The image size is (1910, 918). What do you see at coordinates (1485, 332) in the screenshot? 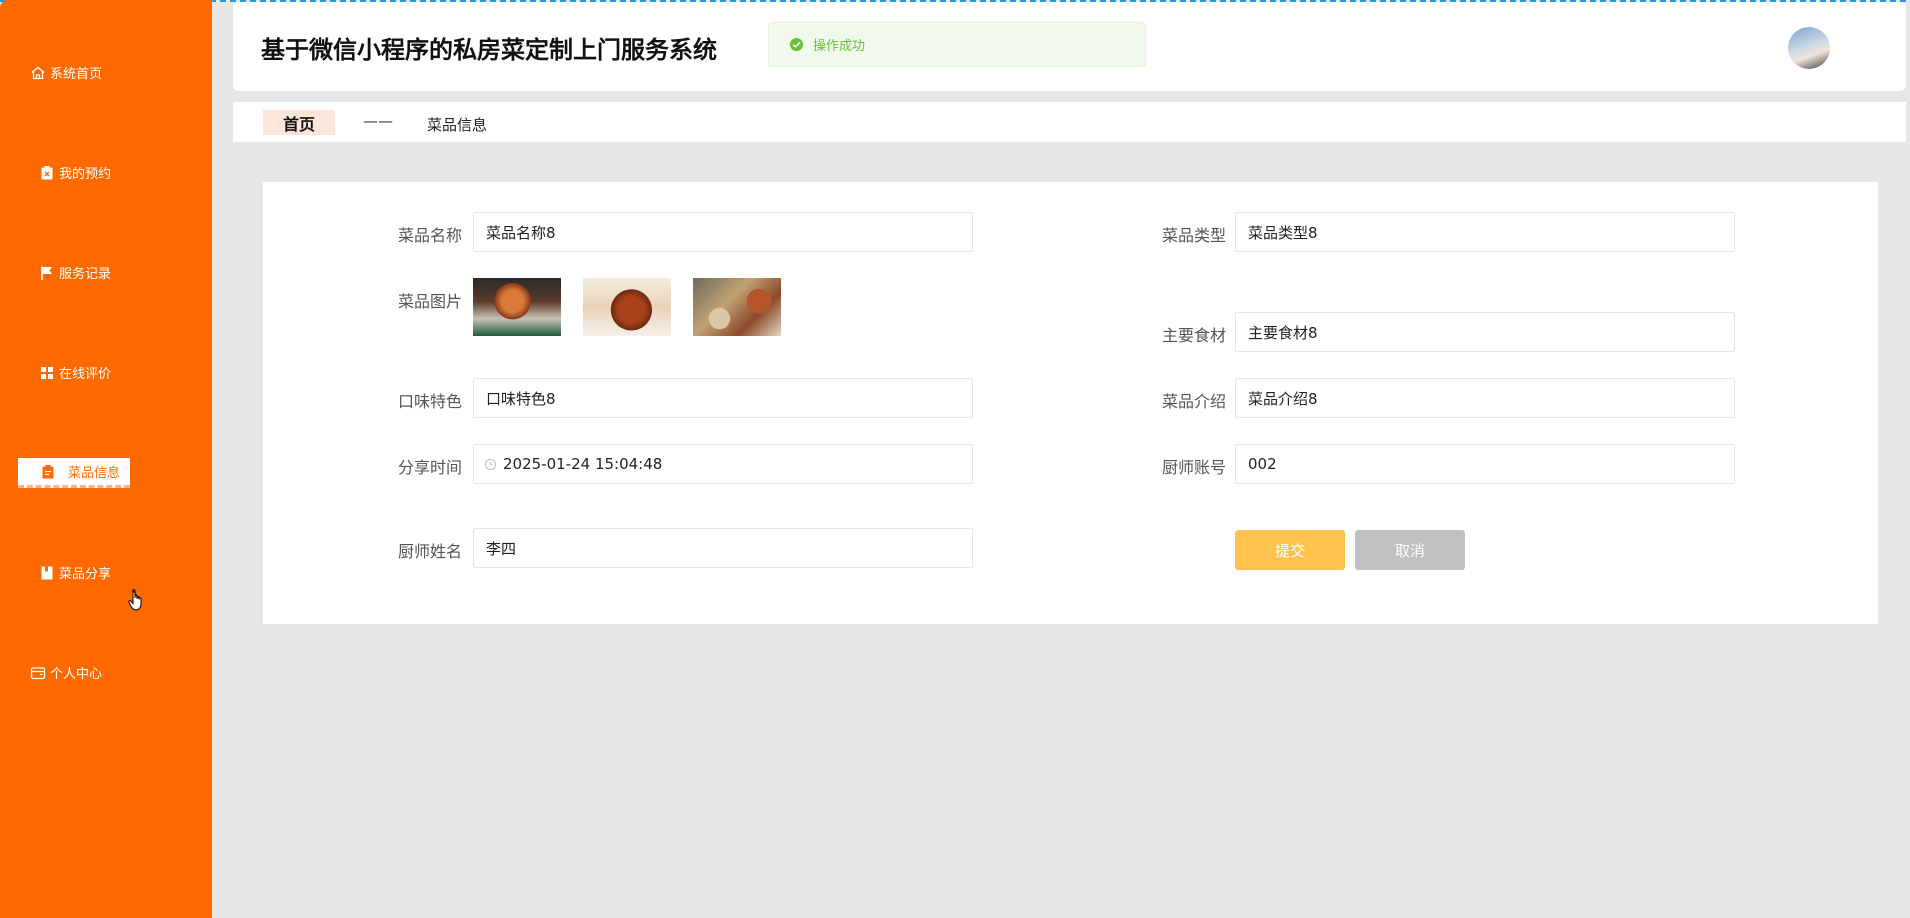
I see `main-ingredient-input: 主要食材8` at bounding box center [1485, 332].